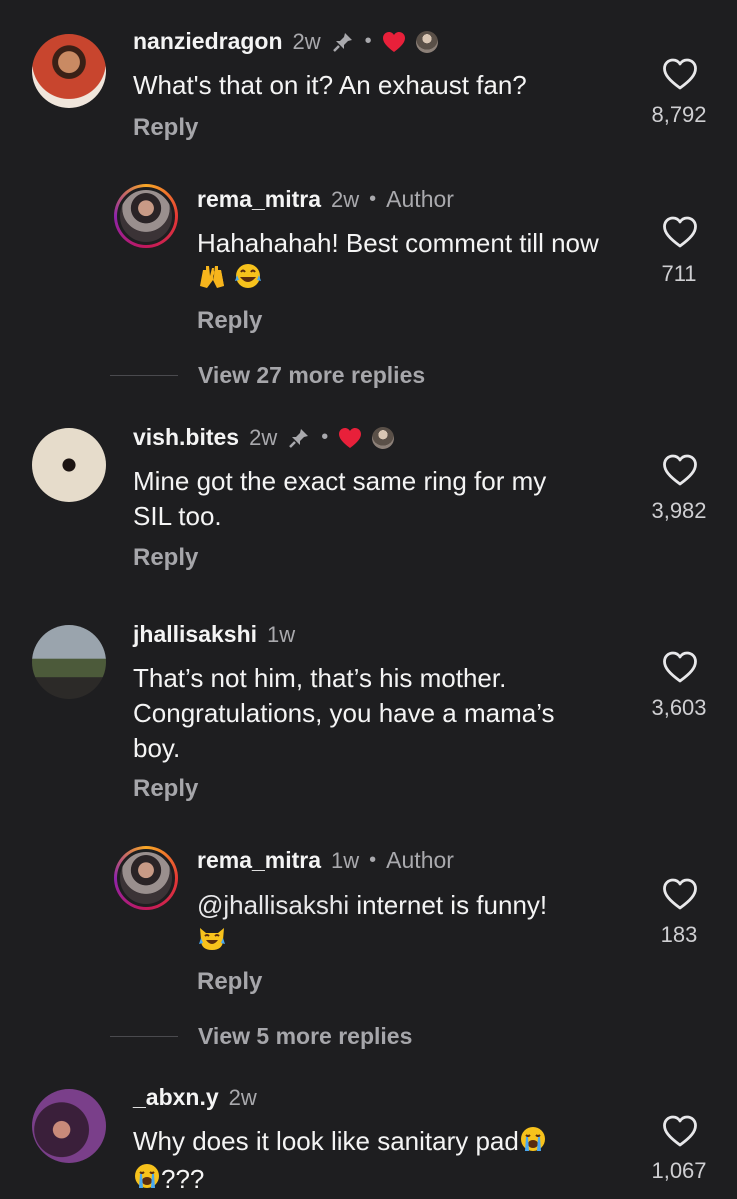 Image resolution: width=737 pixels, height=1199 pixels. Describe the element at coordinates (305, 1036) in the screenshot. I see `view-more-label: View 5 more replies` at that location.